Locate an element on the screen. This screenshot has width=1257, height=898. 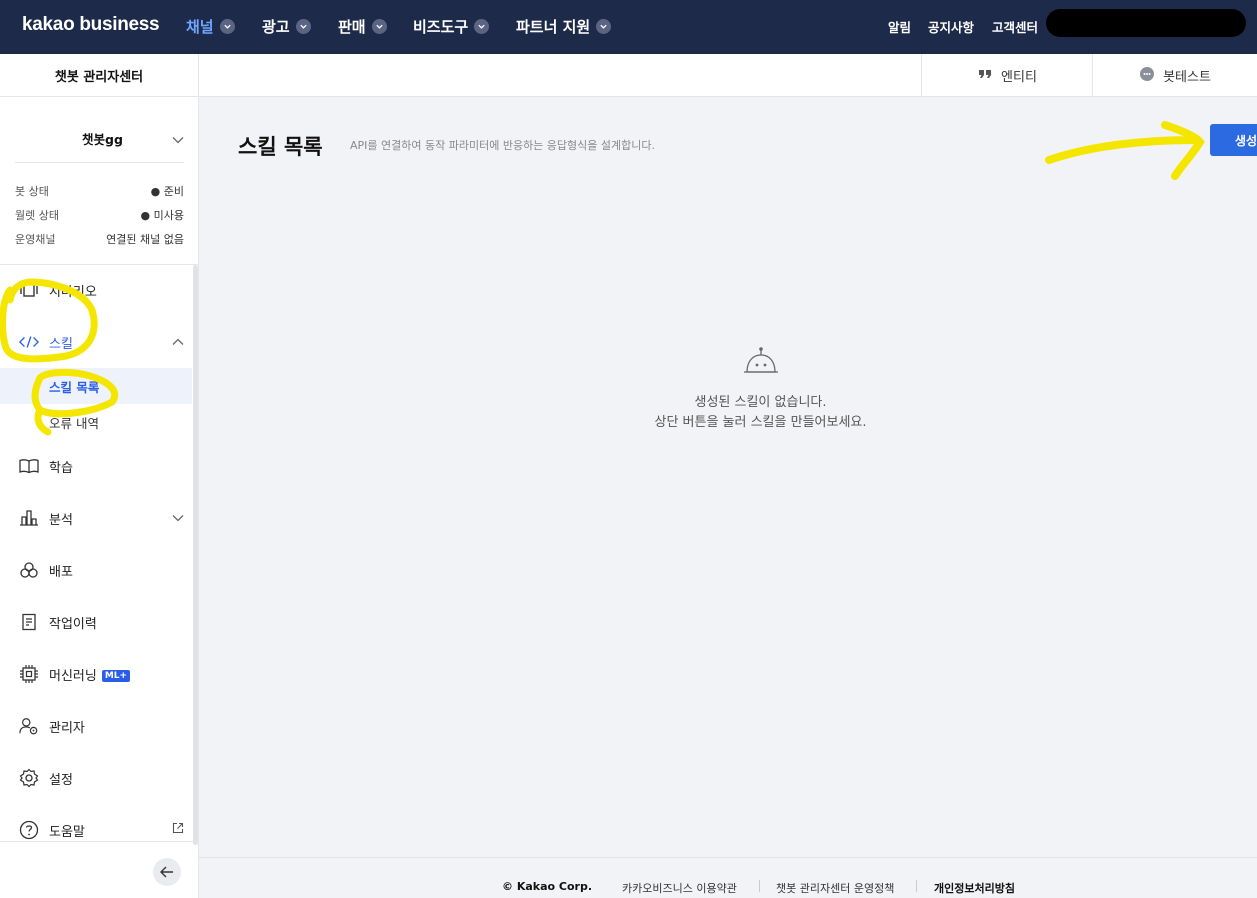
notices-link: 공지사항 is located at coordinates (951, 26).